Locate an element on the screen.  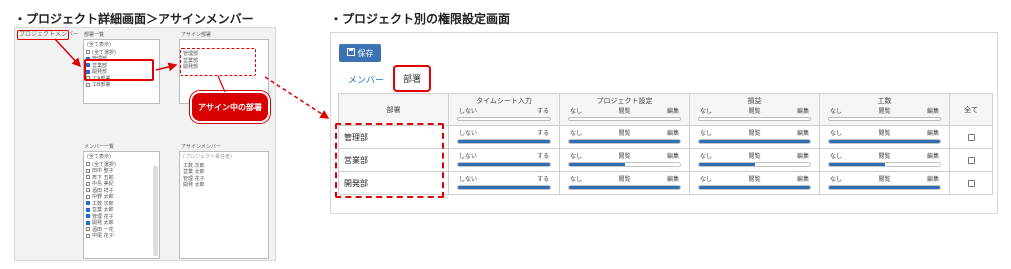
all-header: 全て is located at coordinates (971, 109).